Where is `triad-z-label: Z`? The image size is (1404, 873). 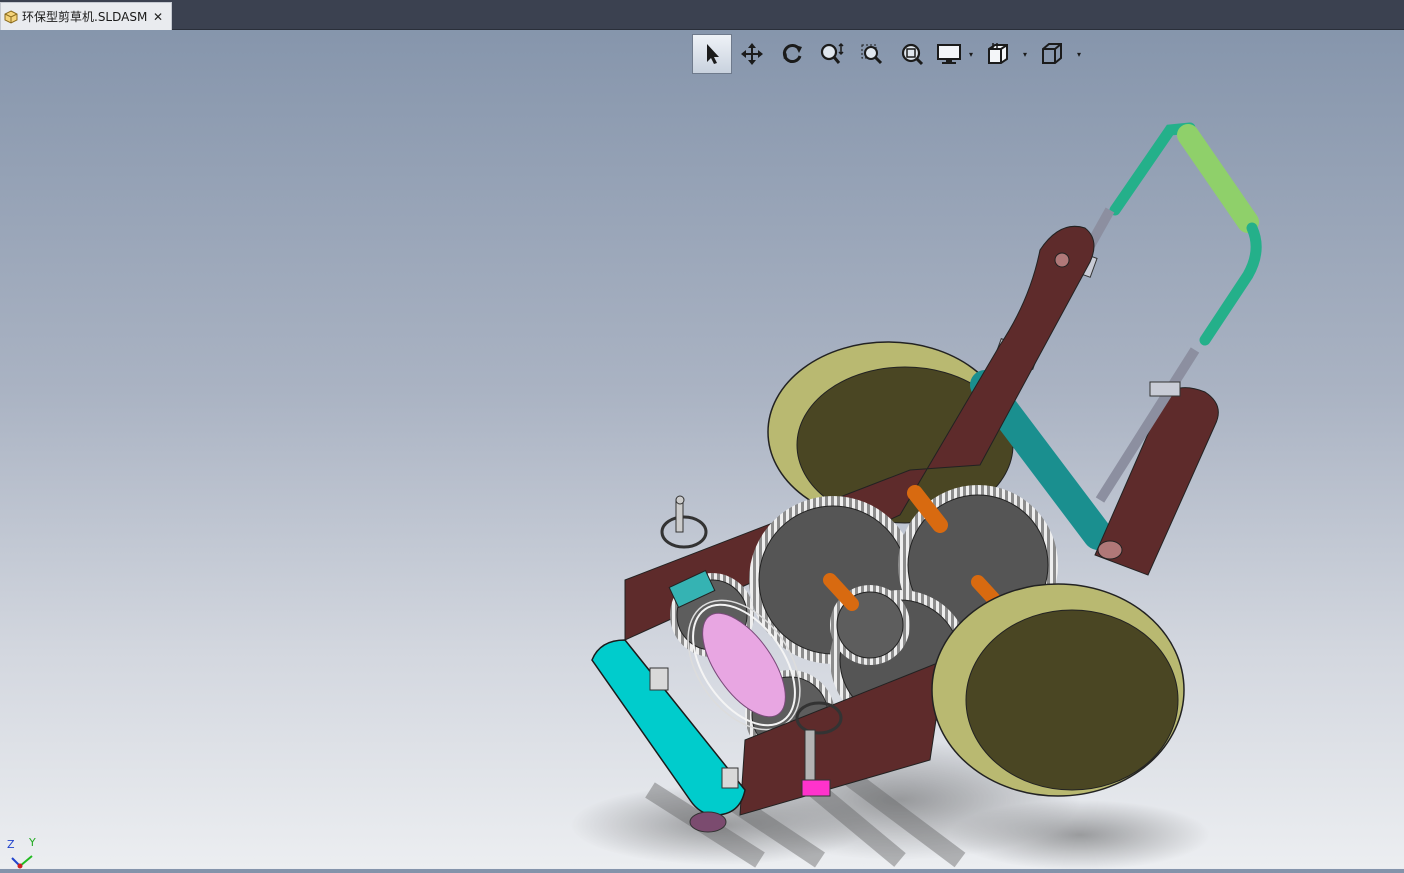 triad-z-label: Z is located at coordinates (11, 844).